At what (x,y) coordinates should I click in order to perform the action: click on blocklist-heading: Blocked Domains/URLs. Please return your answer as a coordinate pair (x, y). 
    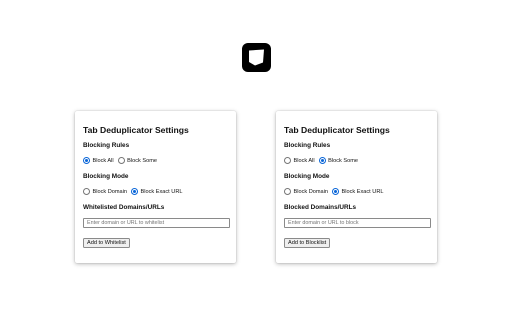
    Looking at the image, I should click on (320, 207).